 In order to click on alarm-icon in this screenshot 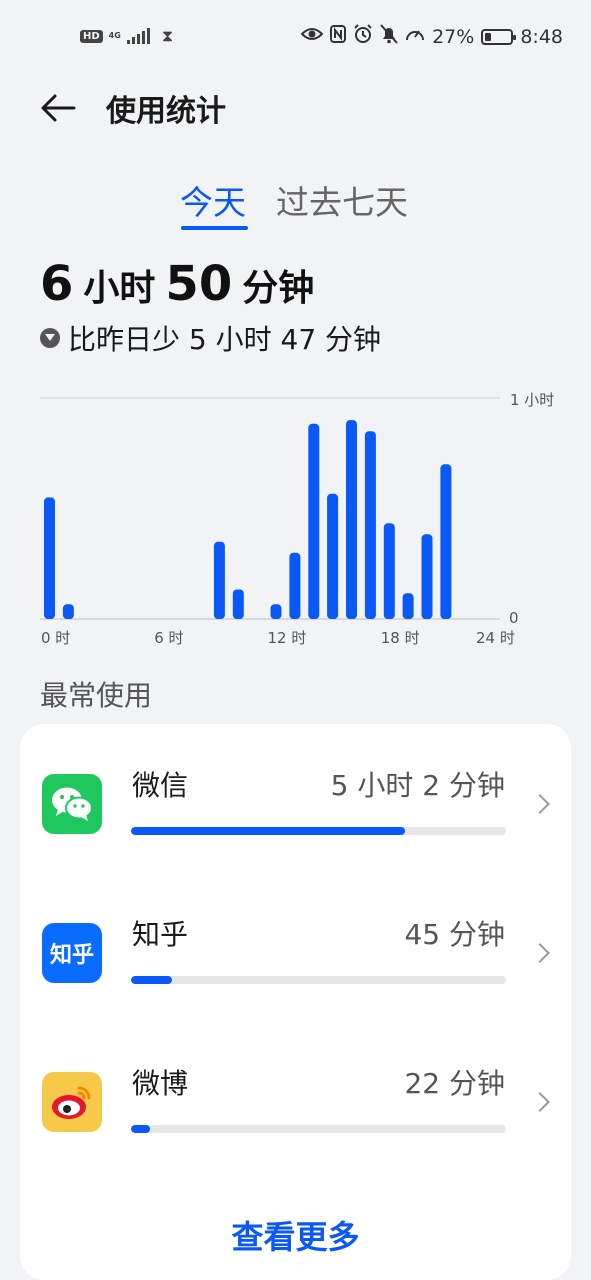, I will do `click(363, 36)`.